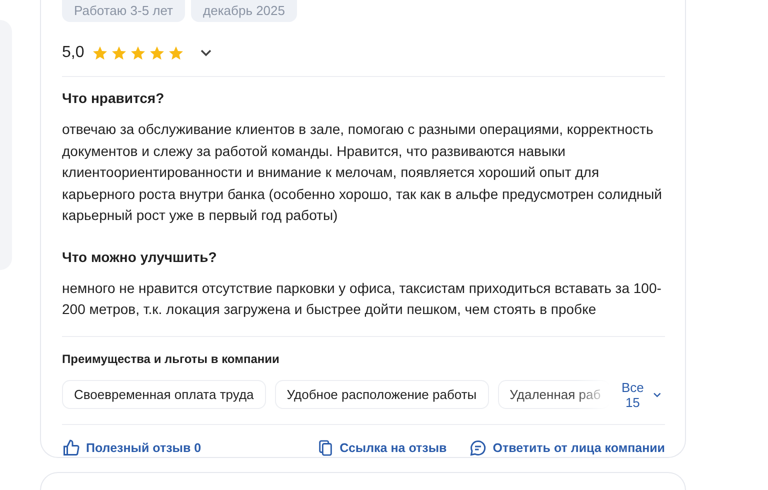  Describe the element at coordinates (140, 256) in the screenshot. I see `section-title: Что можно улучшить?` at that location.